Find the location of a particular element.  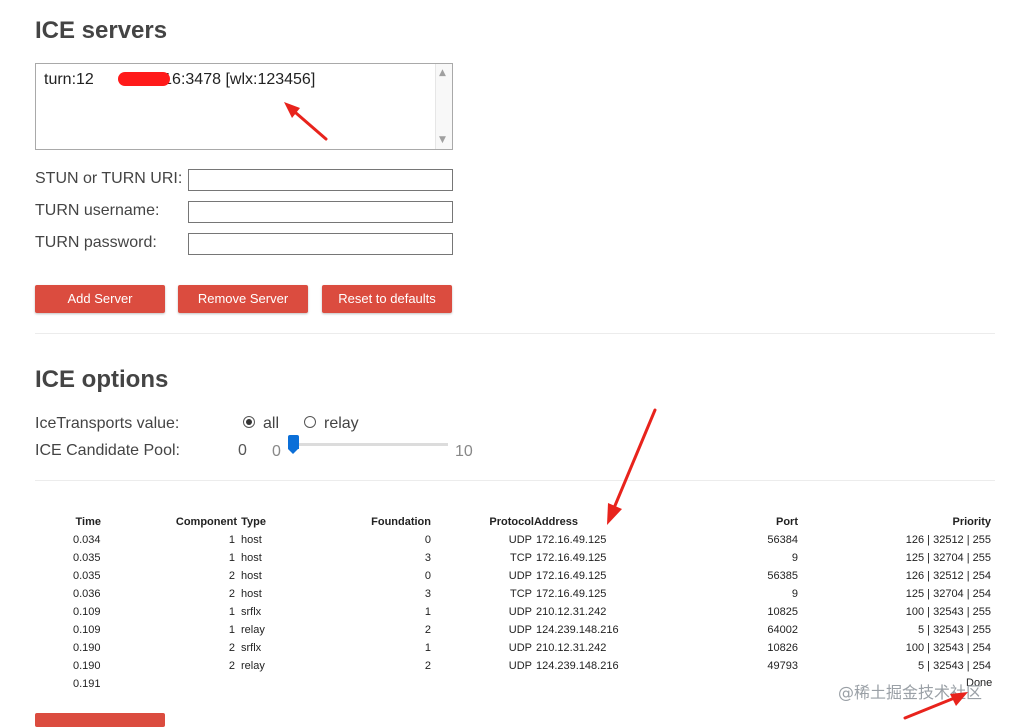

ice-options-title: ICE options is located at coordinates (102, 379).